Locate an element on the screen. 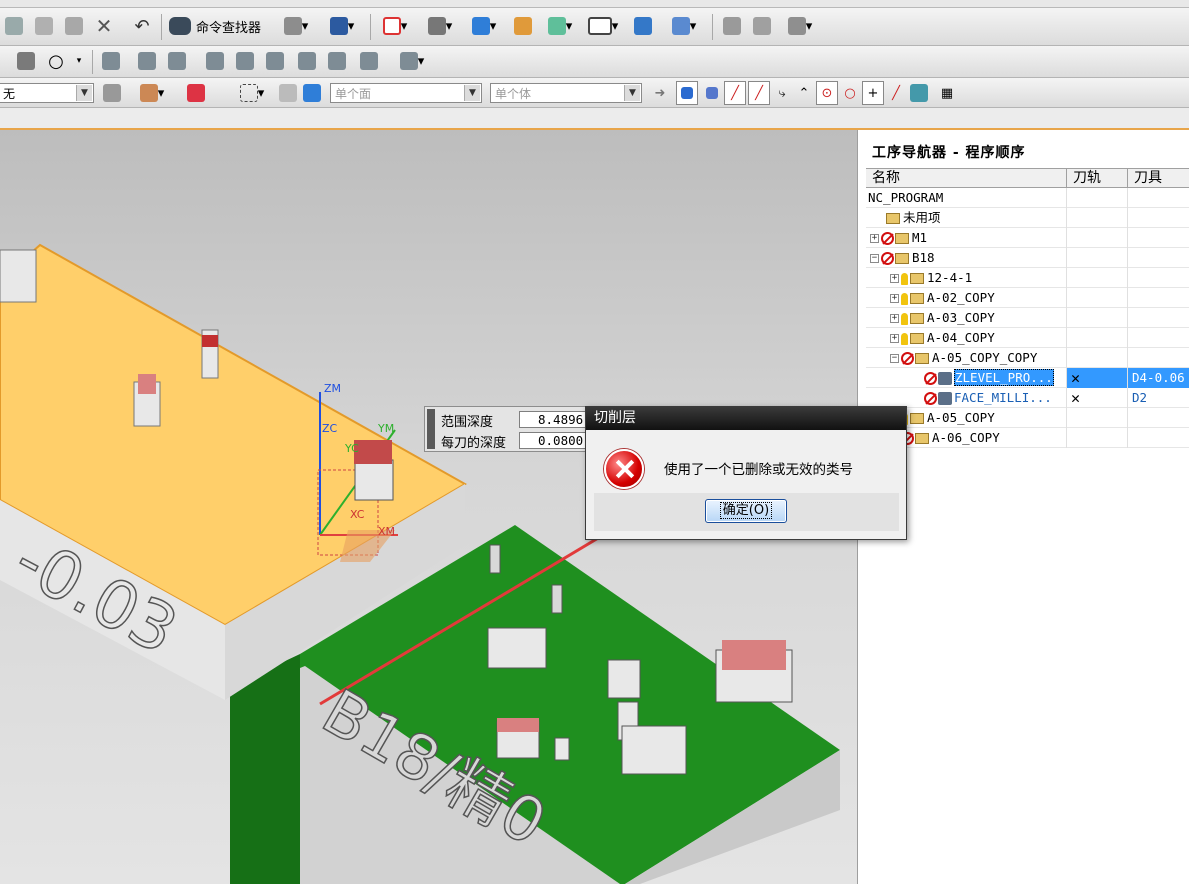 The width and height of the screenshot is (1189, 884). ym-label: YM is located at coordinates (385, 428).